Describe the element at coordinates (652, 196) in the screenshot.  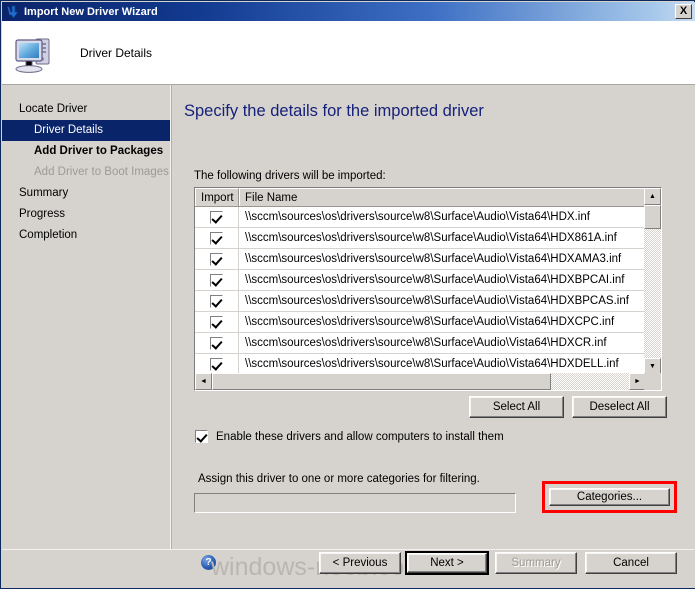
I see `scroll-up-icon: ▲` at that location.